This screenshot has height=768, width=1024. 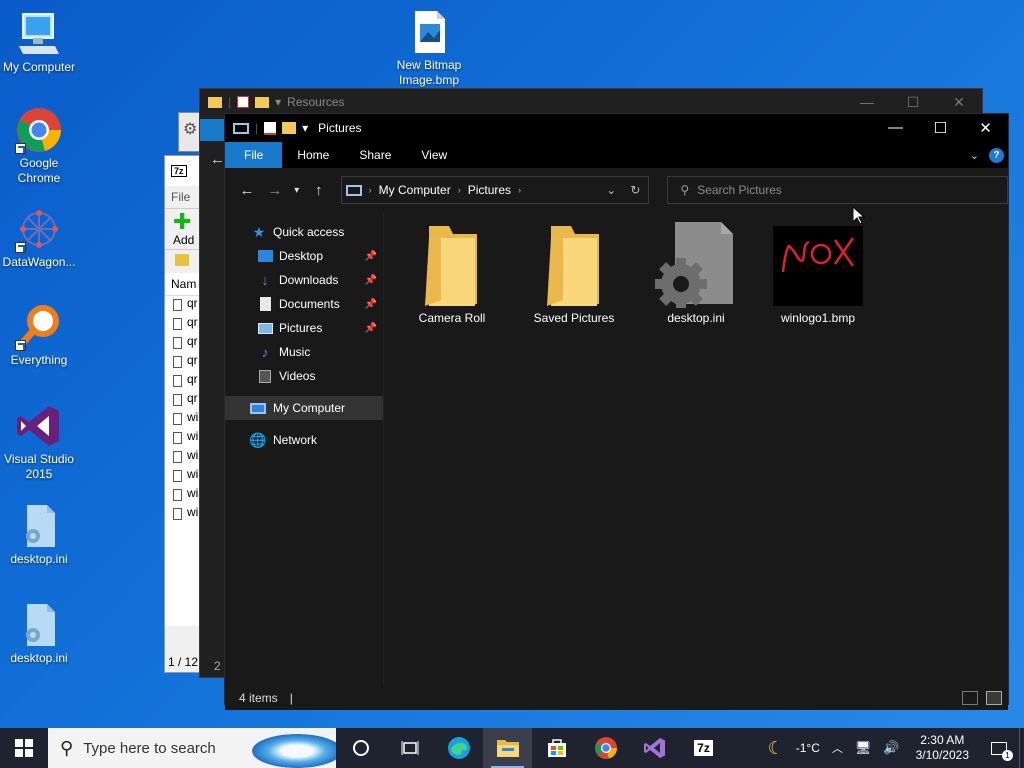 What do you see at coordinates (507, 748) in the screenshot?
I see `taskbar-file-explorer` at bounding box center [507, 748].